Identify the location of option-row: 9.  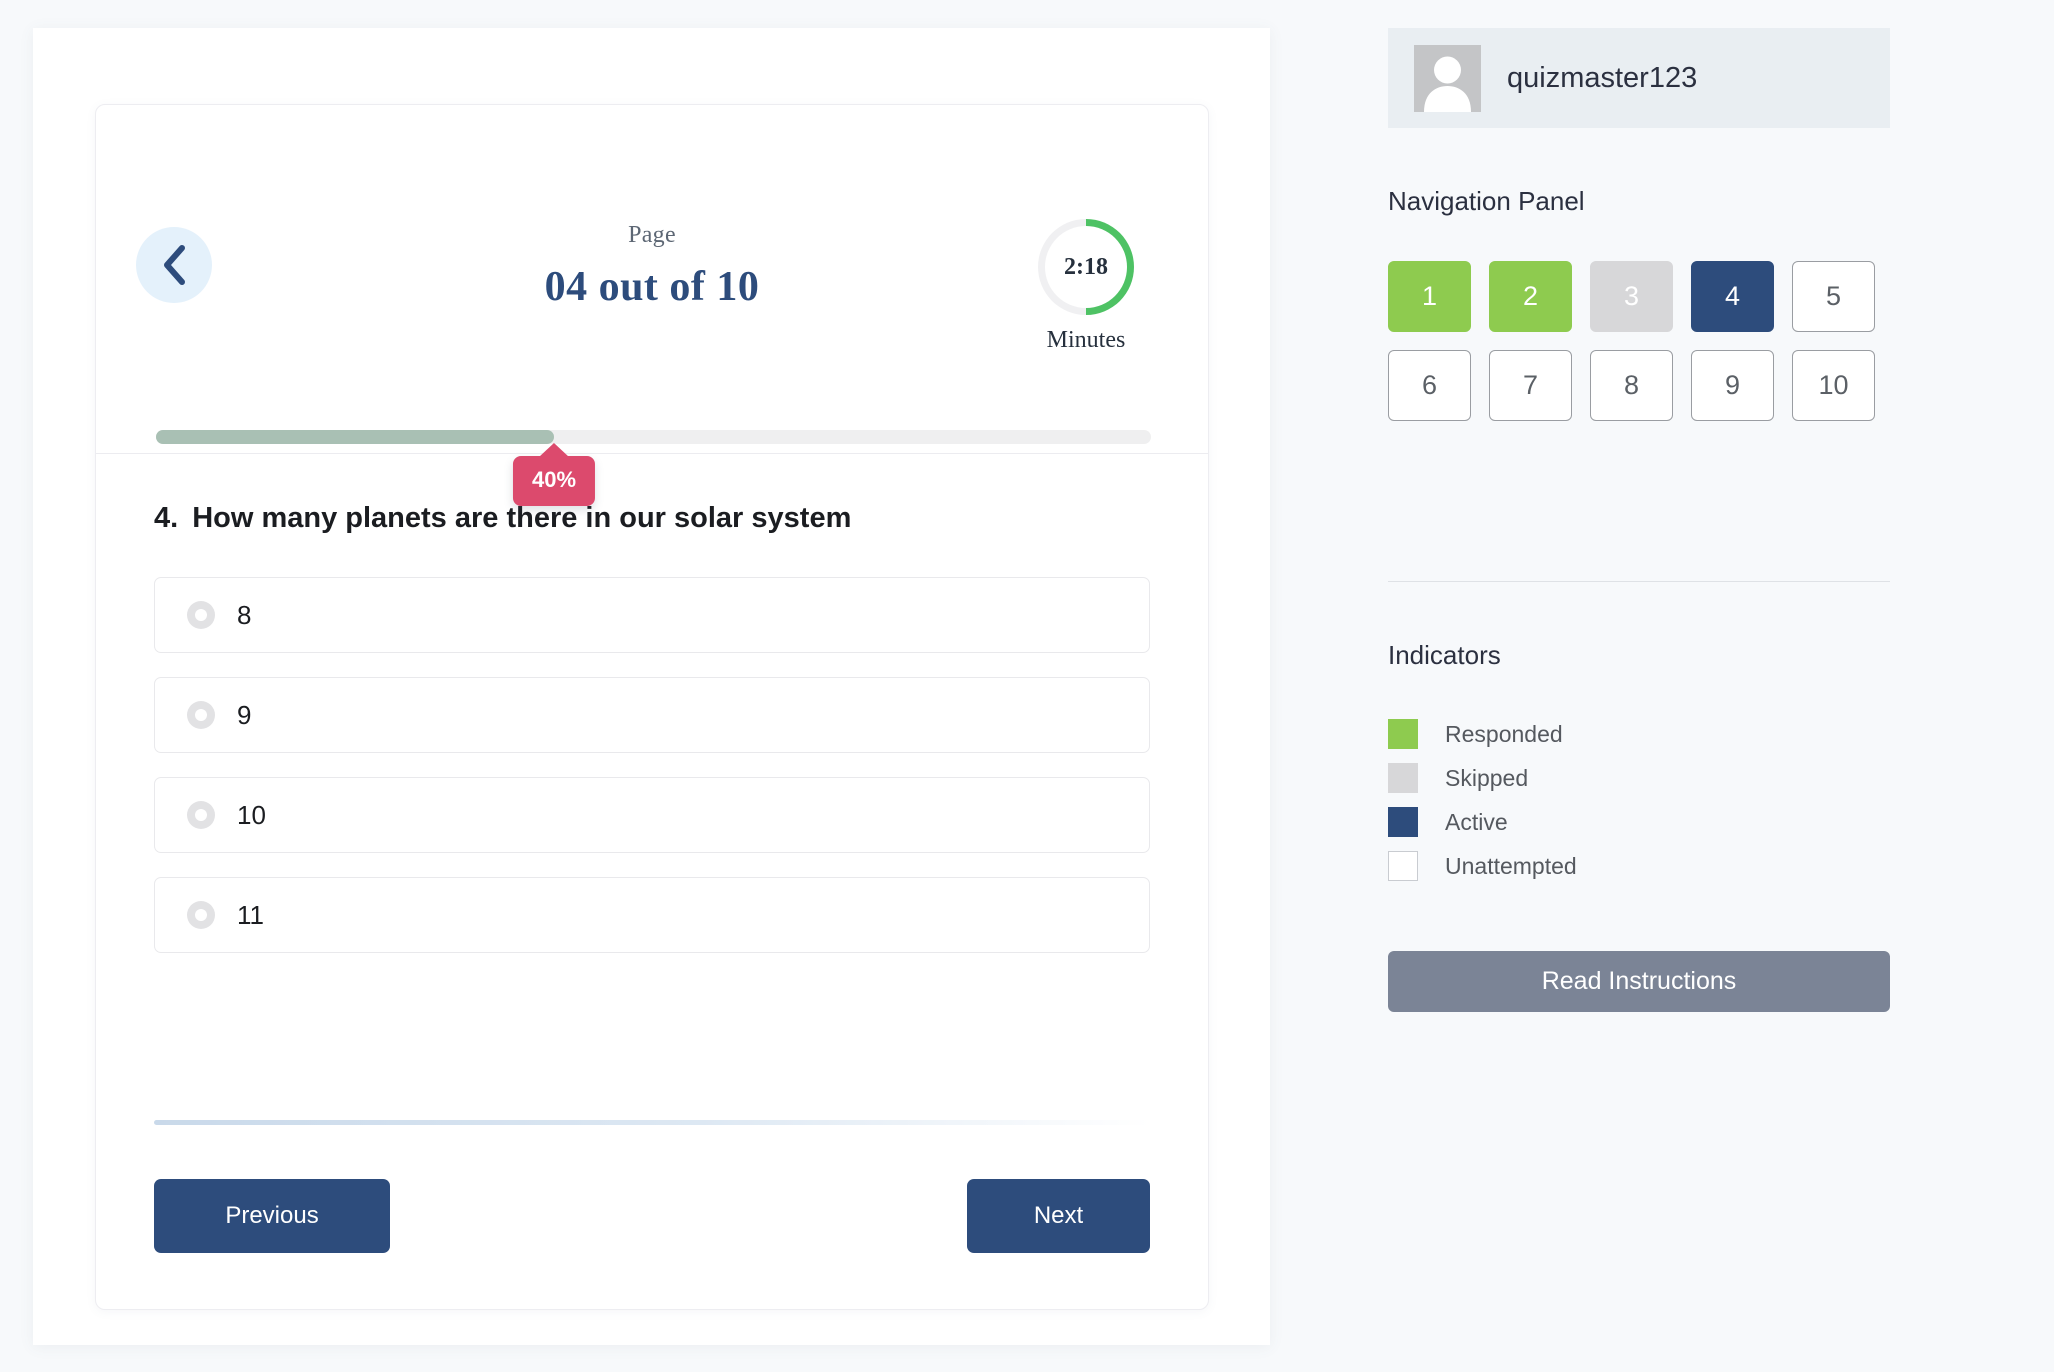
(652, 715).